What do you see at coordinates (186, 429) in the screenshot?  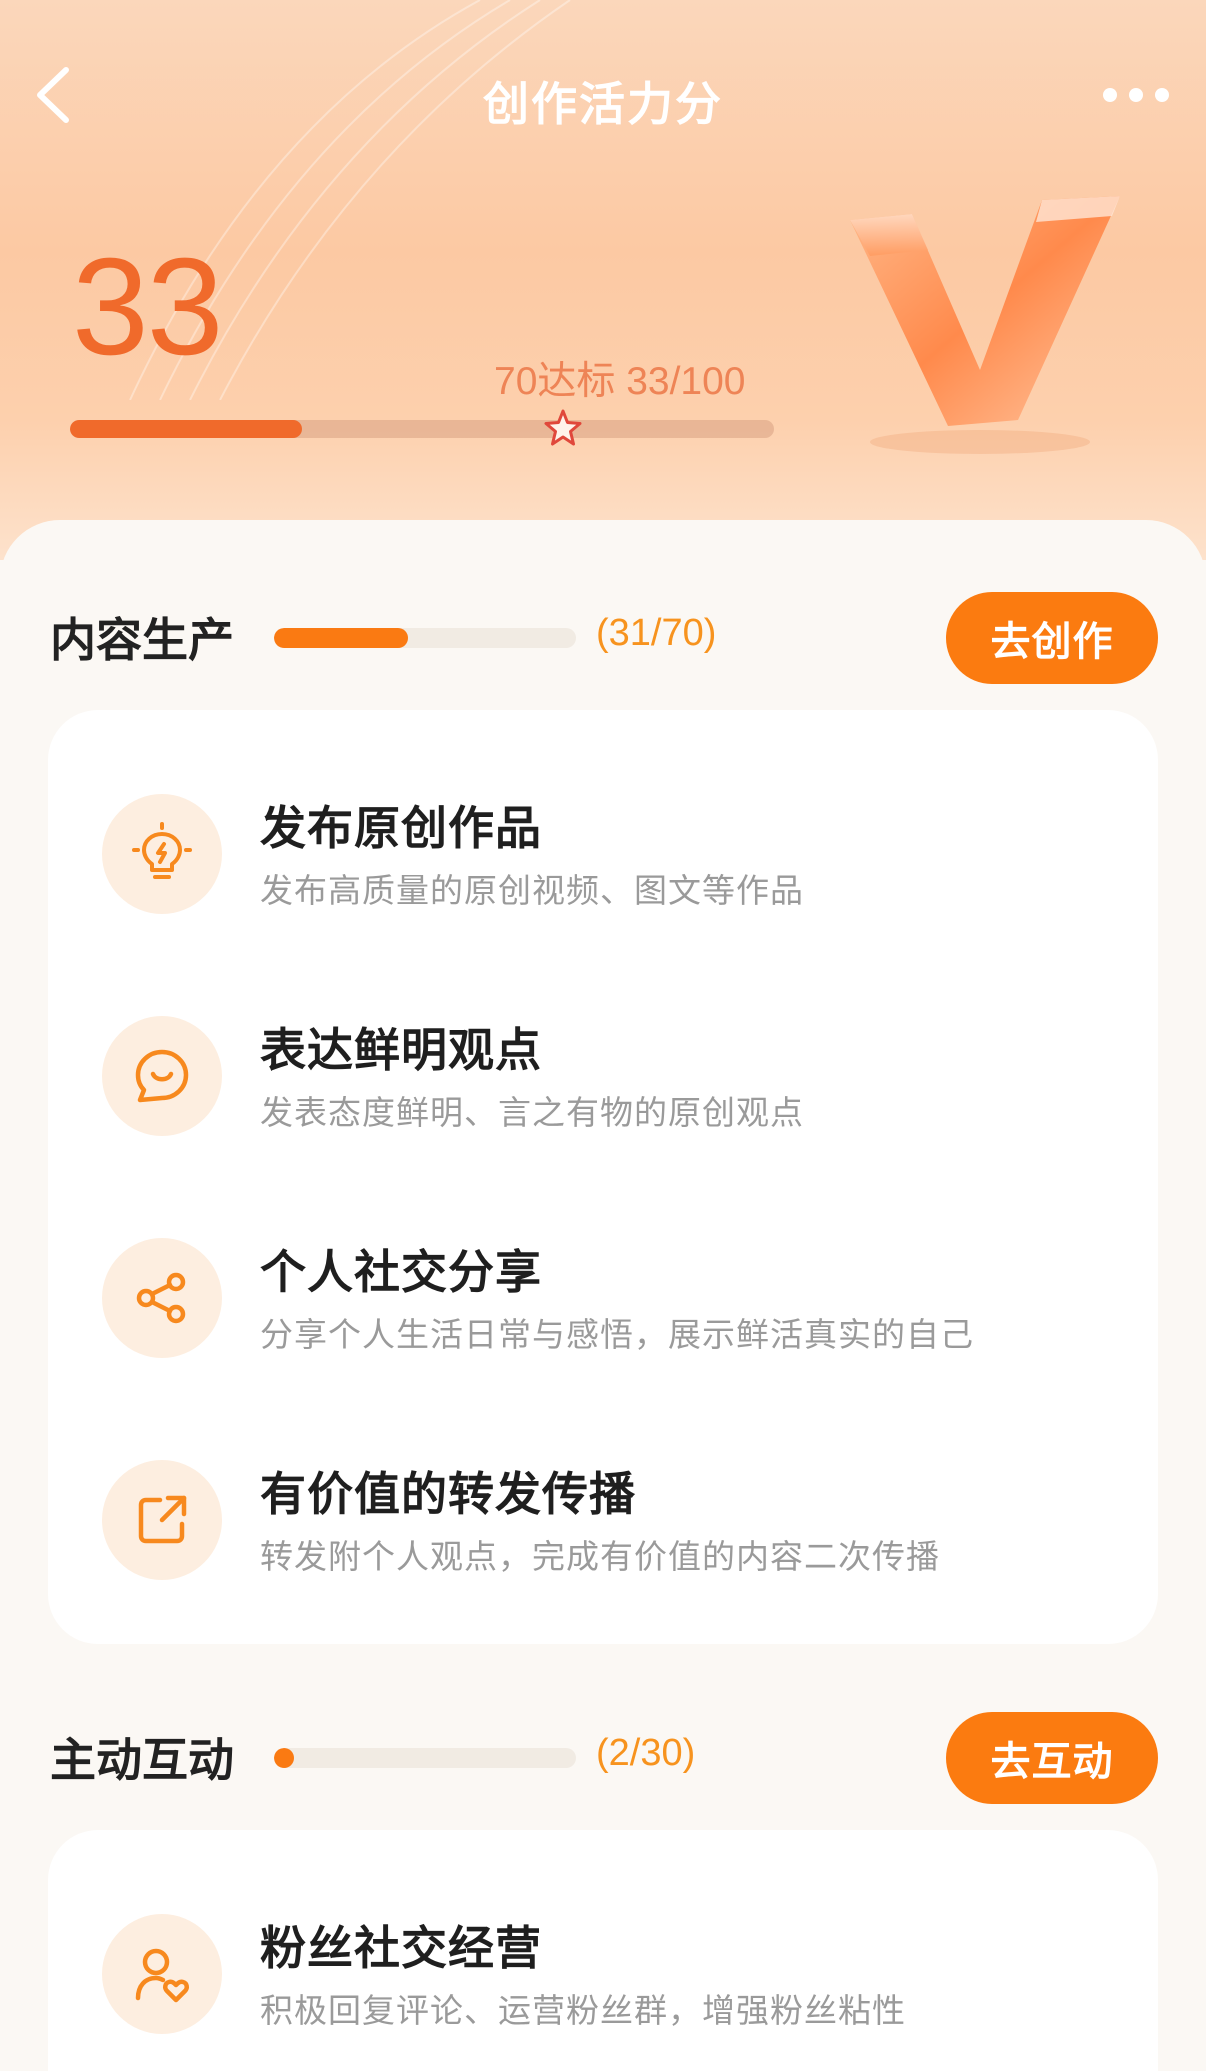 I see `score-progress-fill` at bounding box center [186, 429].